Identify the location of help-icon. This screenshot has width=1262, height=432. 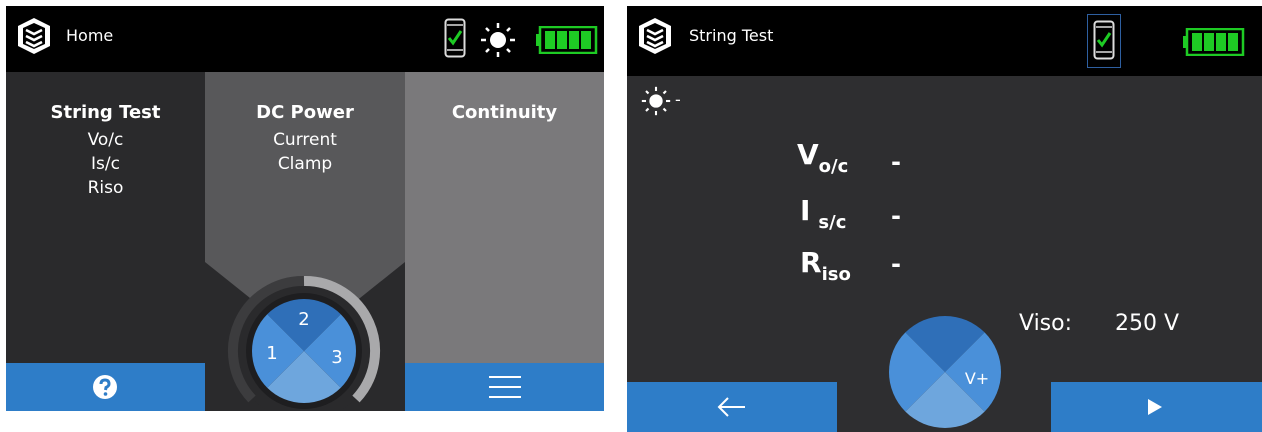
(105, 387).